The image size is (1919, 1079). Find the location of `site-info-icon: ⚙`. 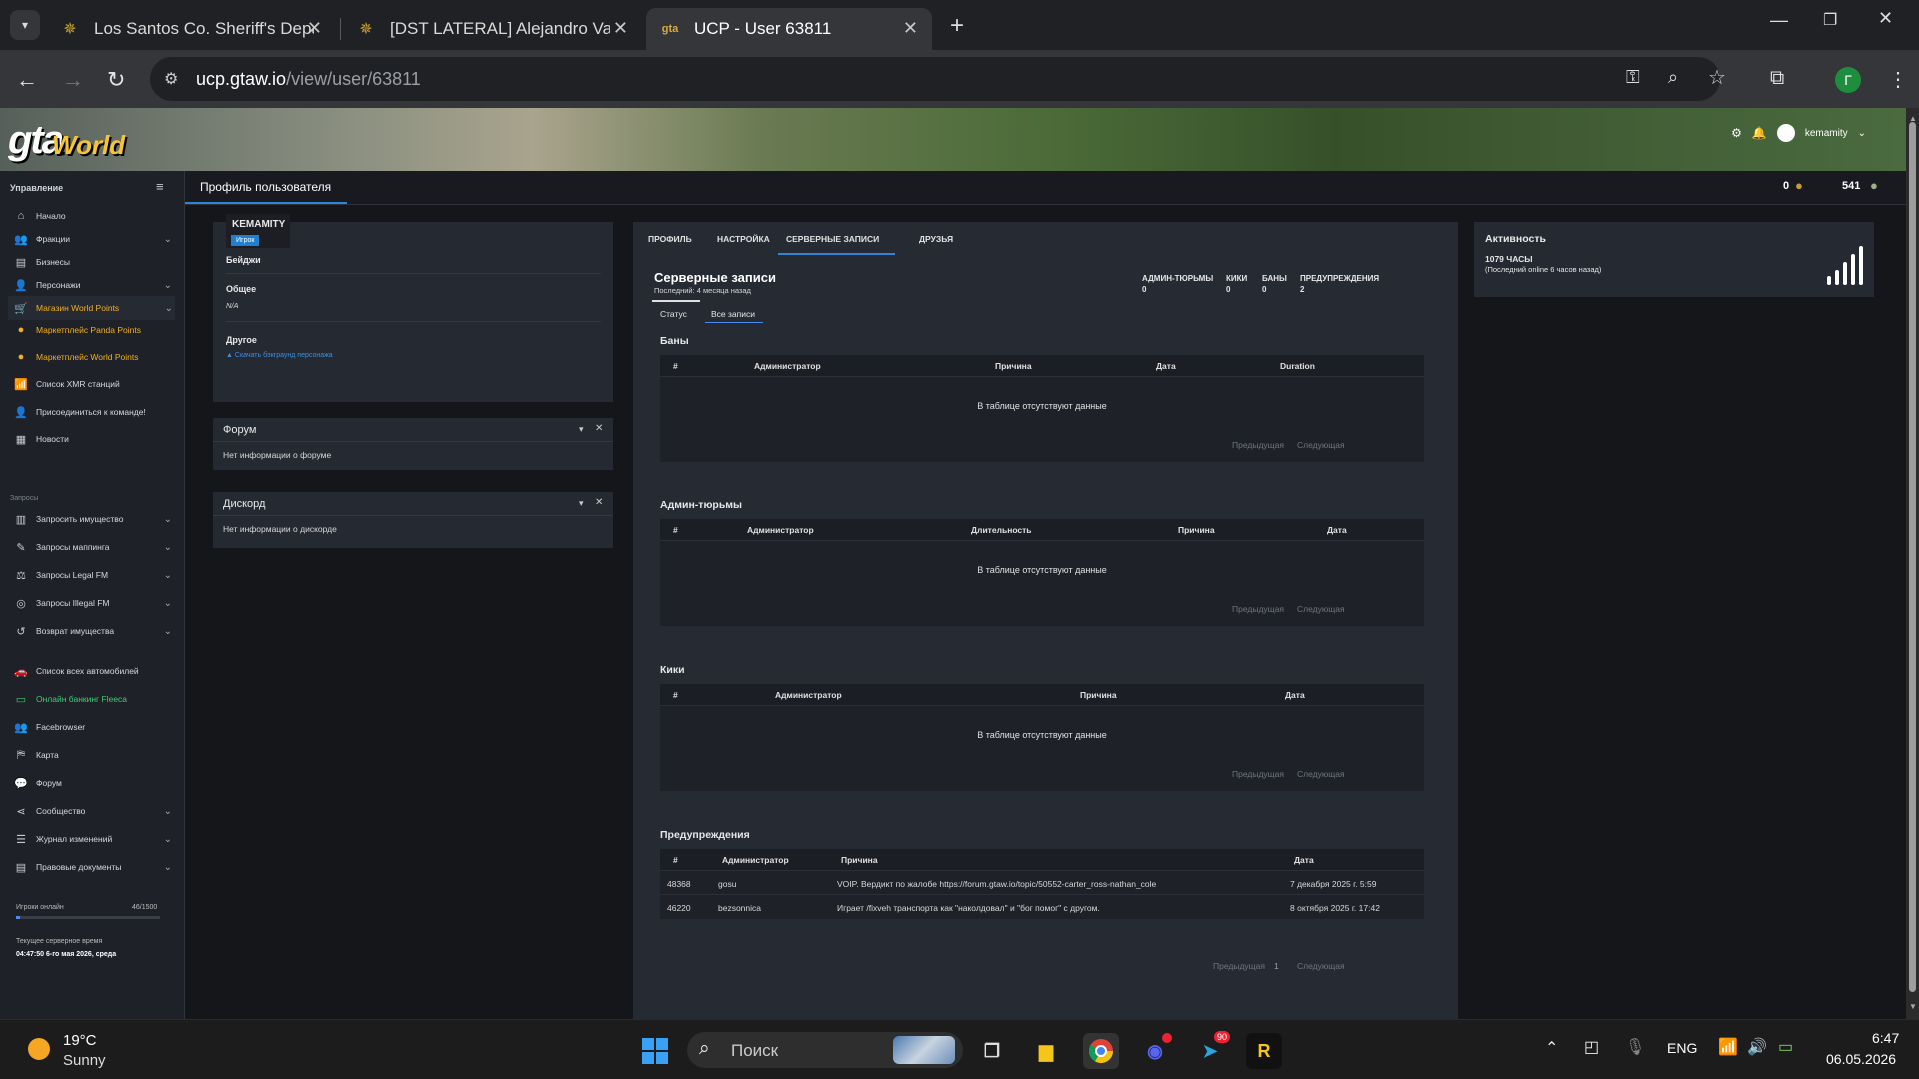

site-info-icon: ⚙ is located at coordinates (171, 79).